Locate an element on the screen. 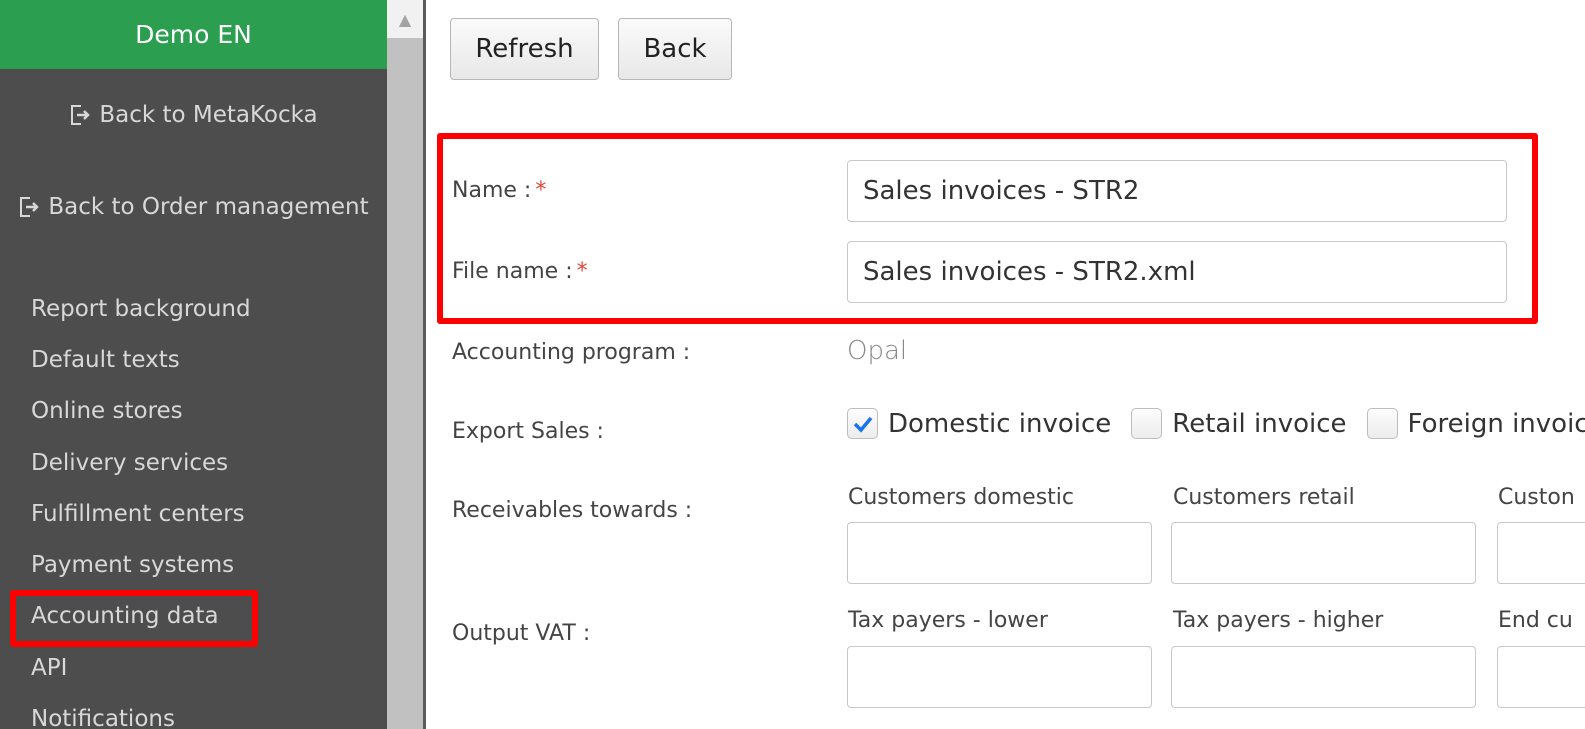  customers-foreign-input is located at coordinates (1541, 553).